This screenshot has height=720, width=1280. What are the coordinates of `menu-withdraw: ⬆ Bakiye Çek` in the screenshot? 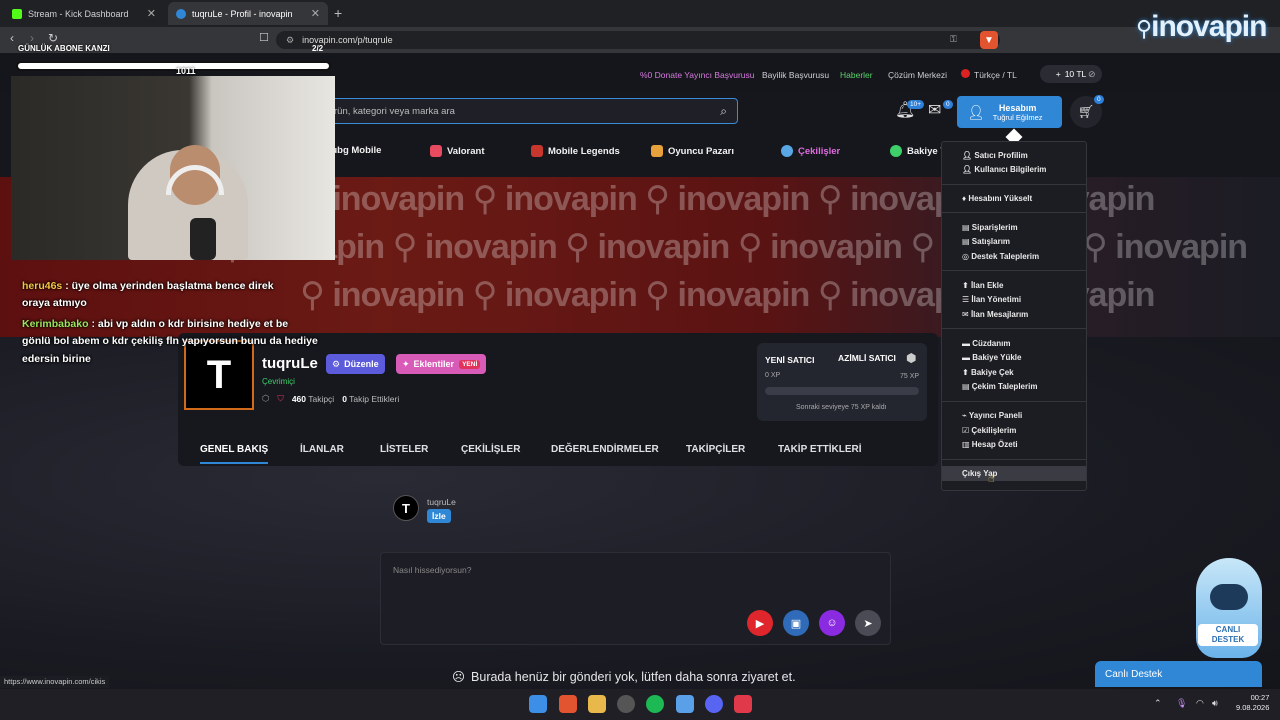 It's located at (988, 372).